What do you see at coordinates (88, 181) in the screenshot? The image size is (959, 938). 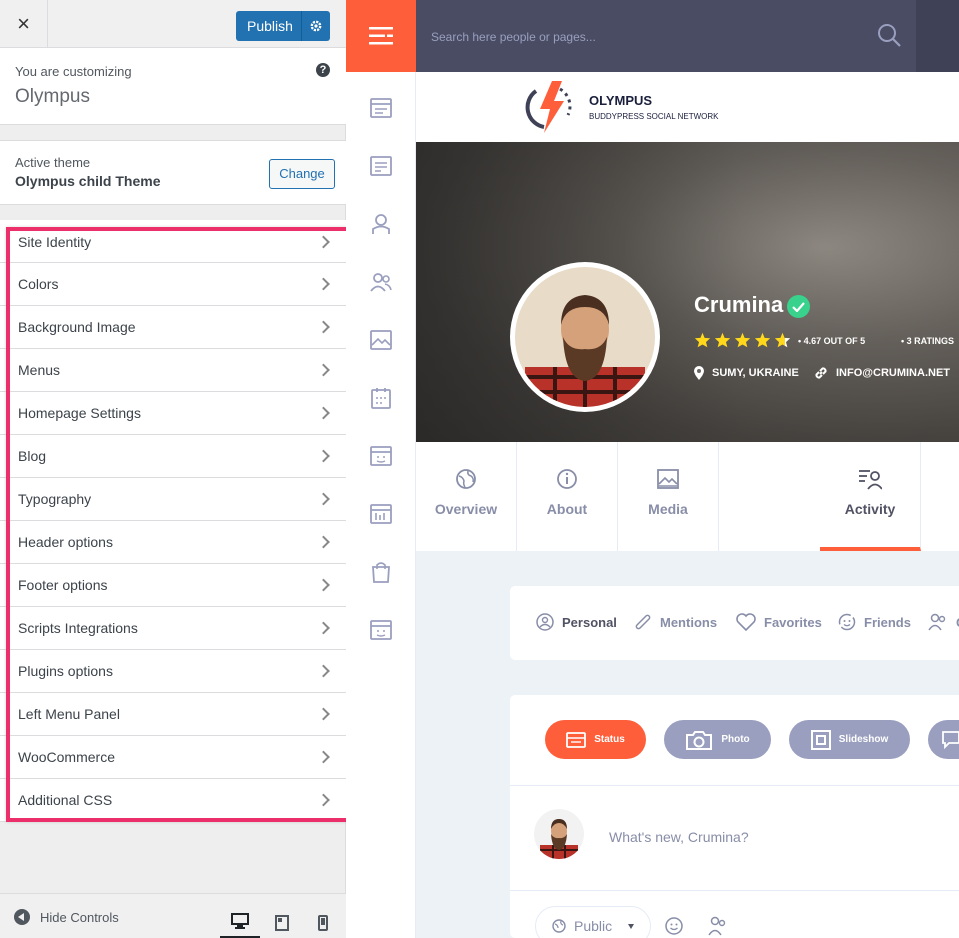 I see `active-theme-name: Olympus child Theme` at bounding box center [88, 181].